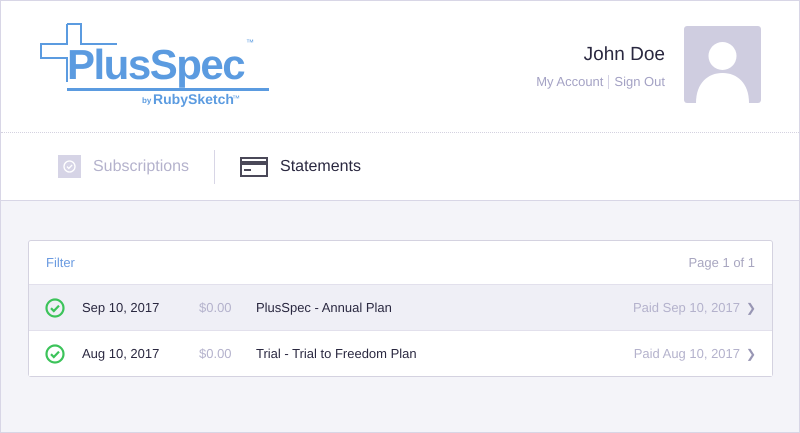  What do you see at coordinates (193, 99) in the screenshot?
I see `logo-maker-text: RubySketch` at bounding box center [193, 99].